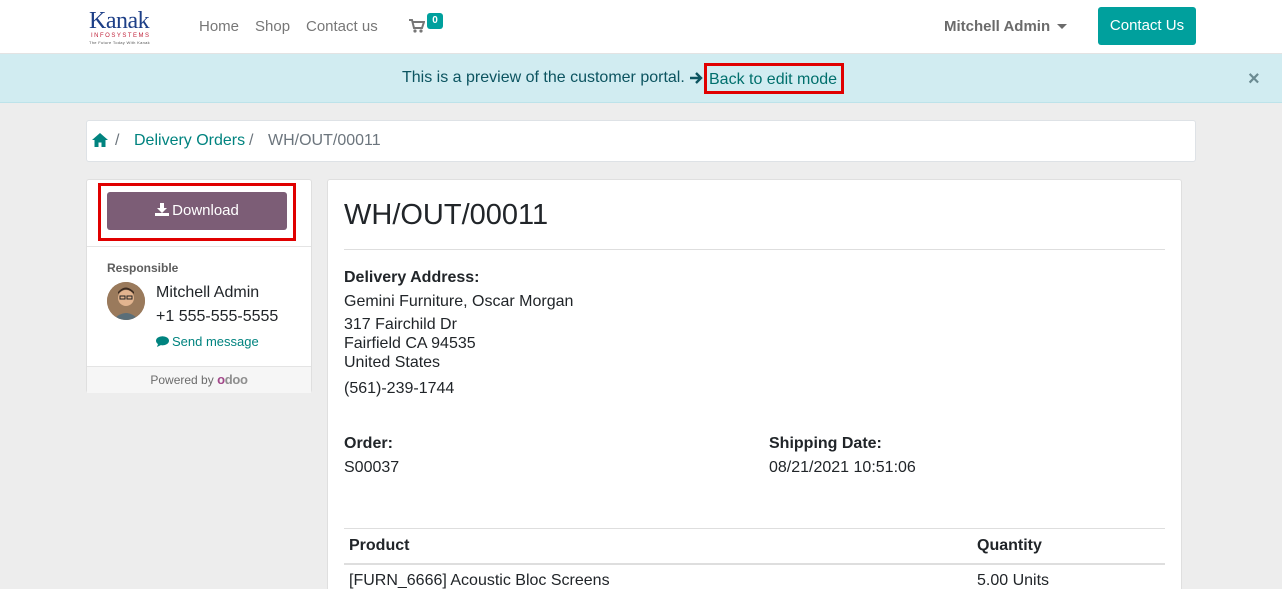  I want to click on breadcrumb: / Delivery Orders / WH/OUT/00011, so click(641, 141).